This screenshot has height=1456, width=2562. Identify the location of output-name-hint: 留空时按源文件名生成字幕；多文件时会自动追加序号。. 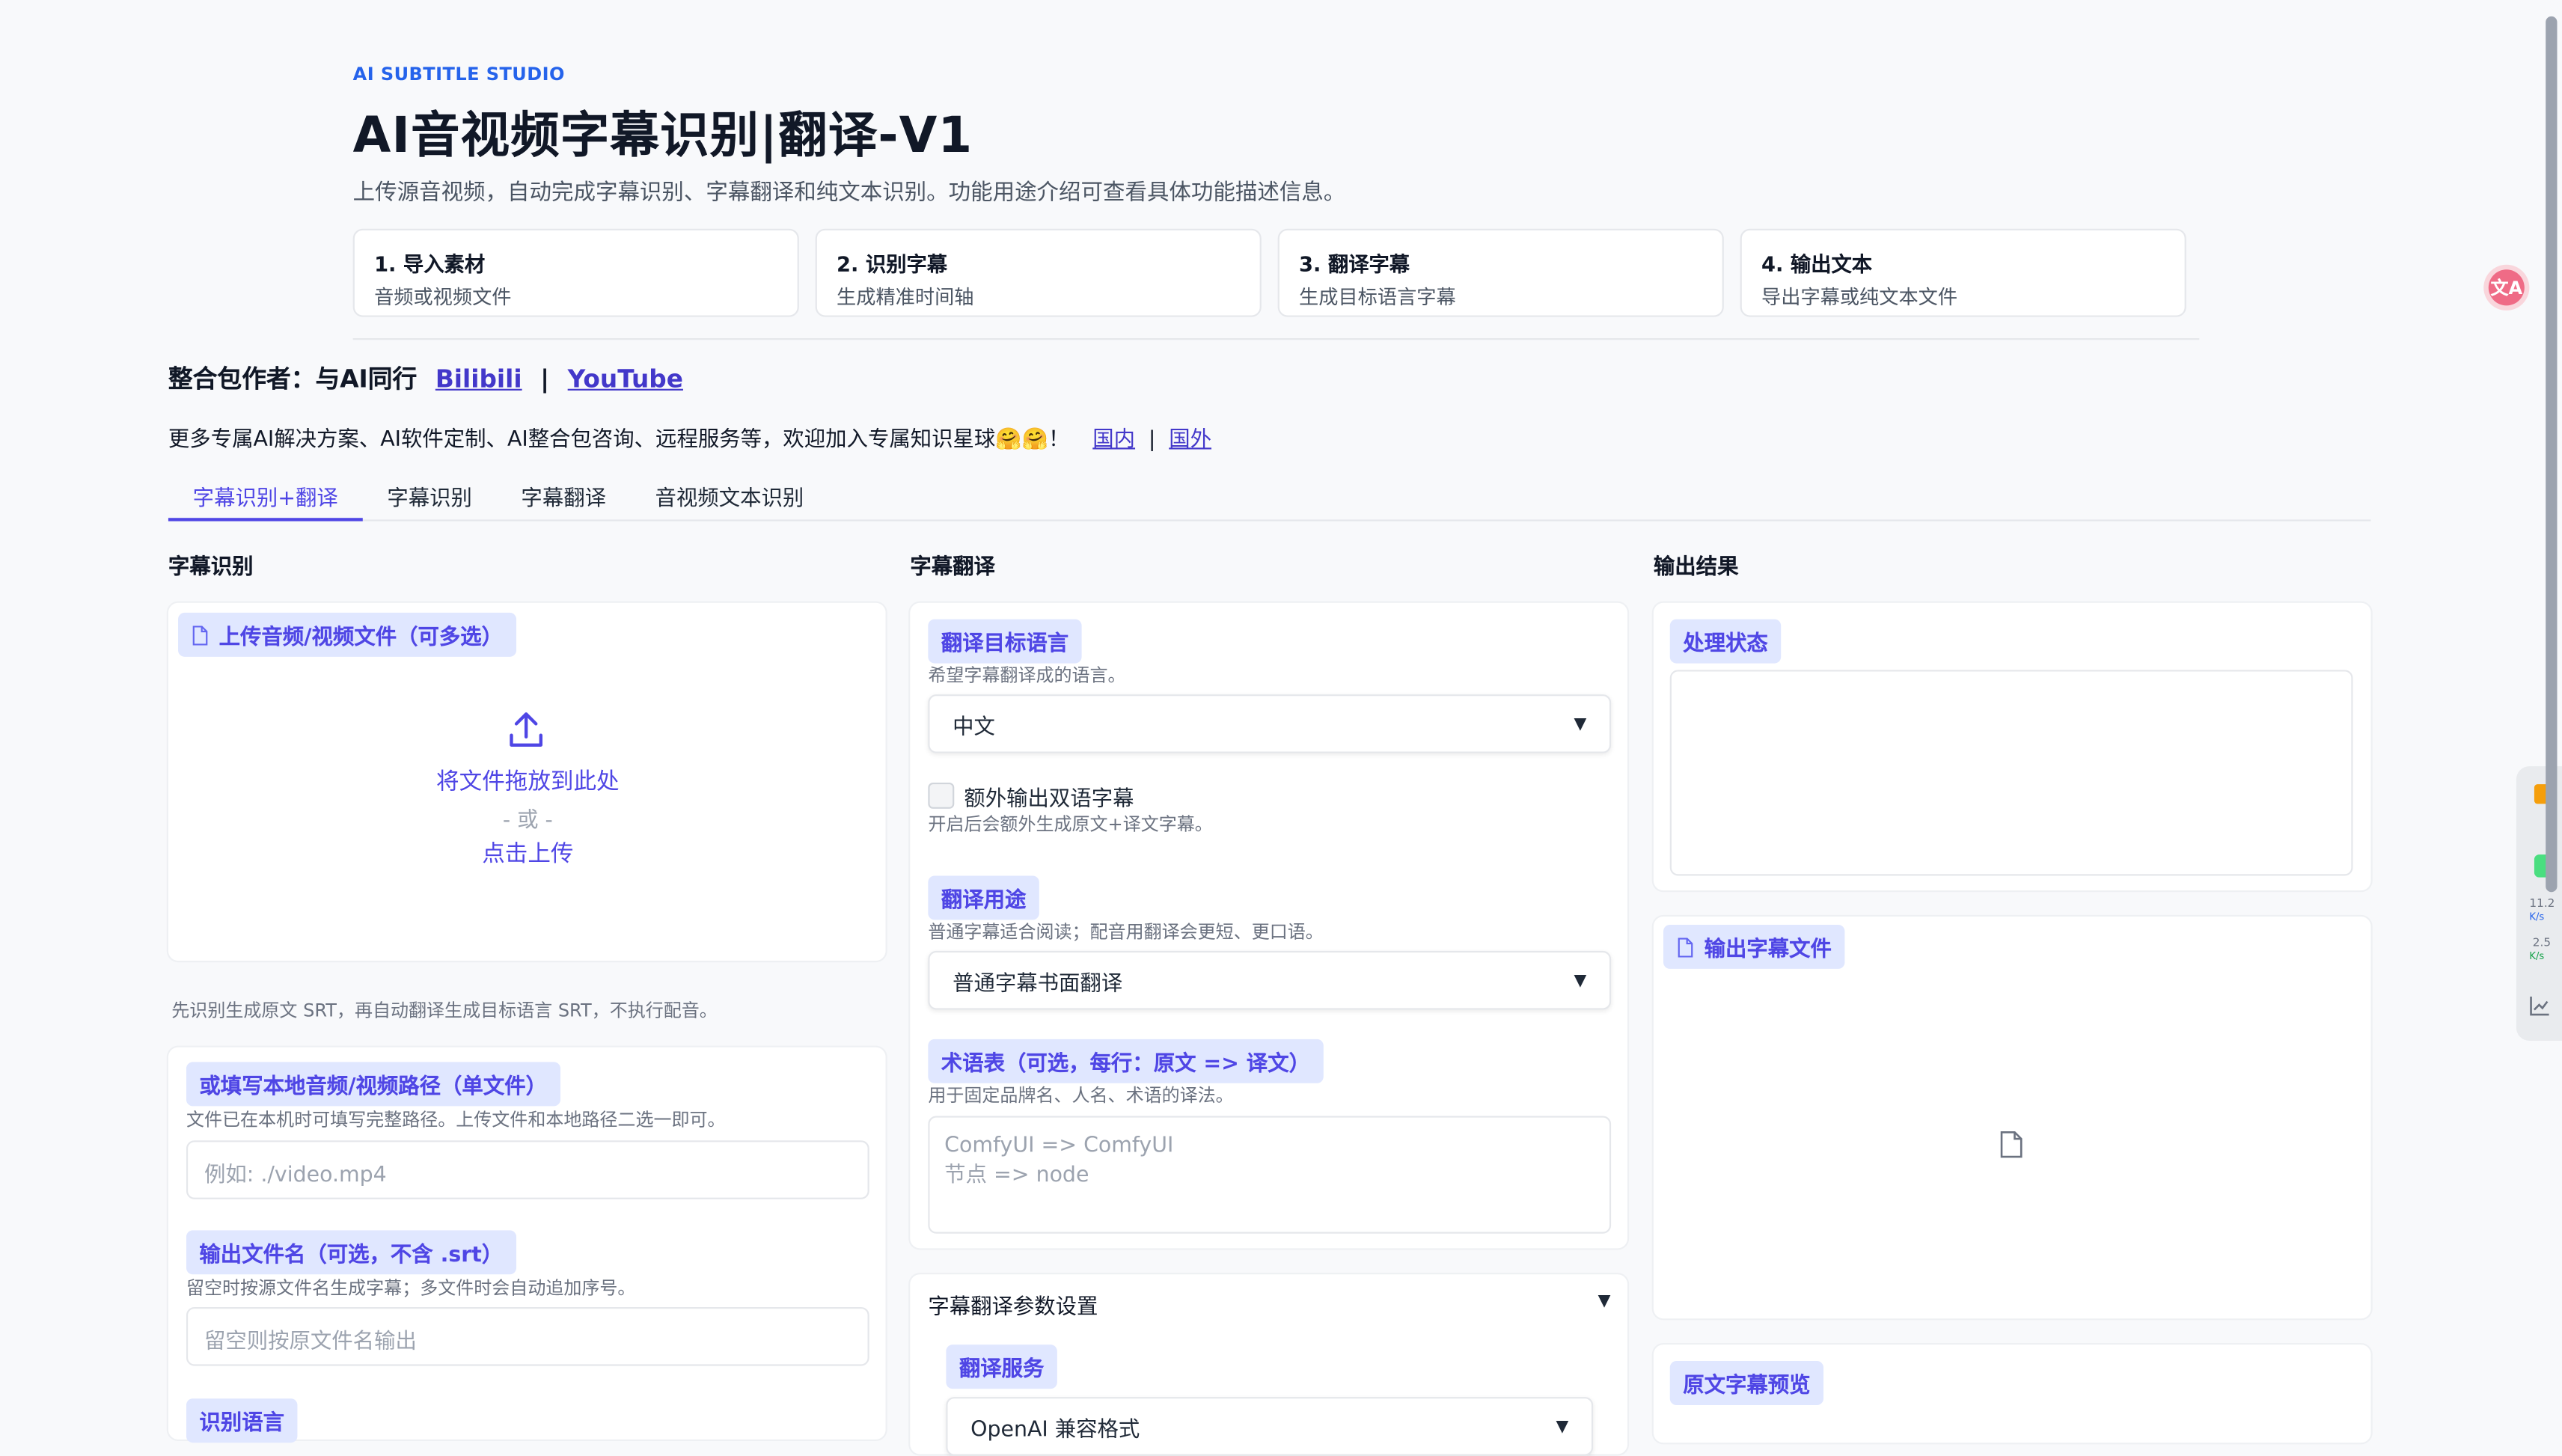
(411, 1288).